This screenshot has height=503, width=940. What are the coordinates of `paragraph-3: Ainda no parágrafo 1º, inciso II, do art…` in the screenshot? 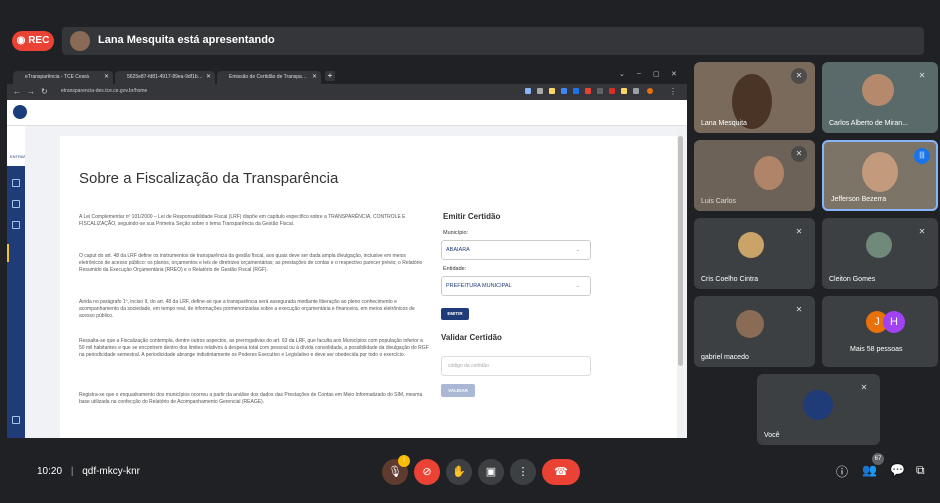 It's located at (247, 309).